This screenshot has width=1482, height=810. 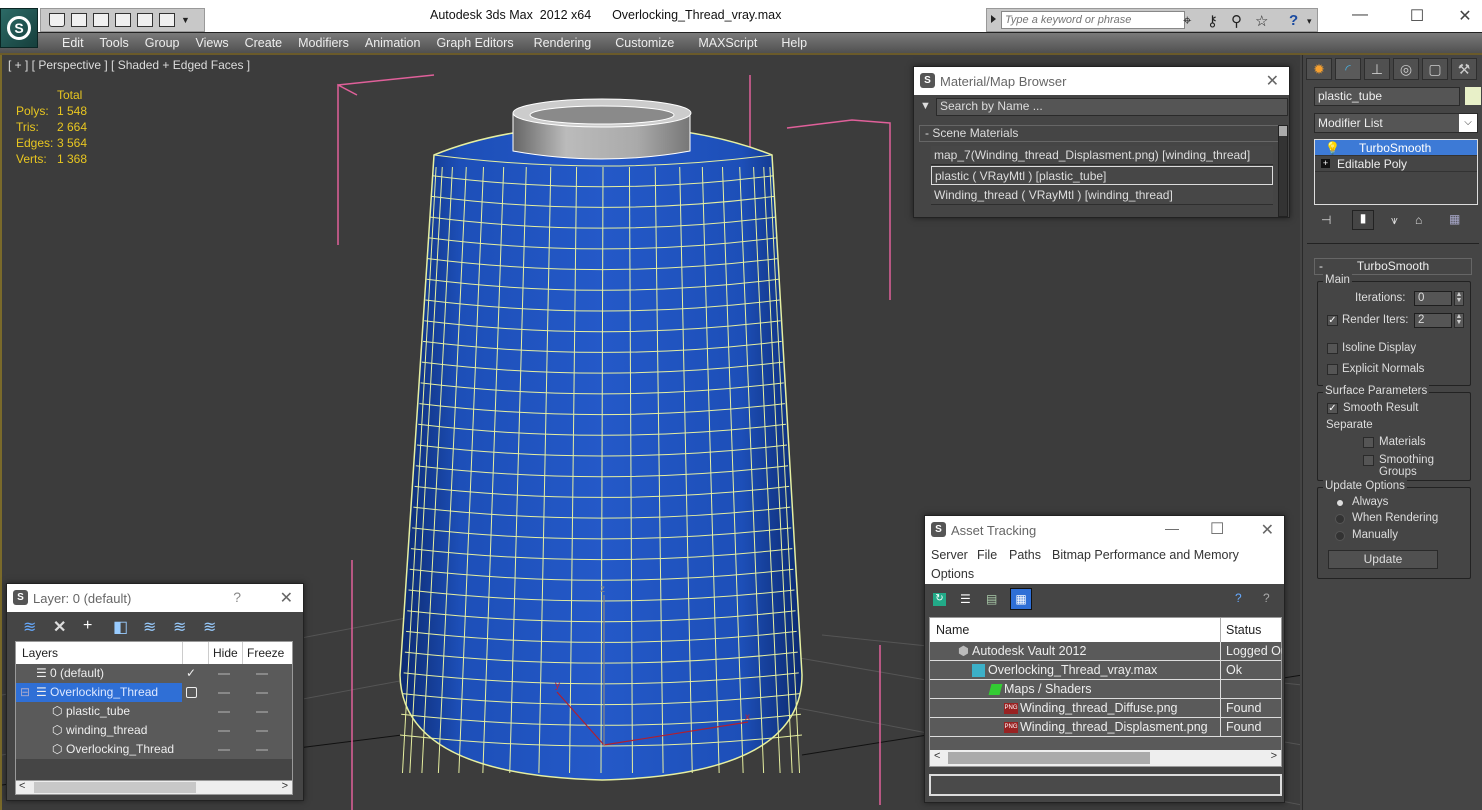 I want to click on asset-row: PNG Winding_thread_Diffuse.png Found, so click(x=1105, y=708).